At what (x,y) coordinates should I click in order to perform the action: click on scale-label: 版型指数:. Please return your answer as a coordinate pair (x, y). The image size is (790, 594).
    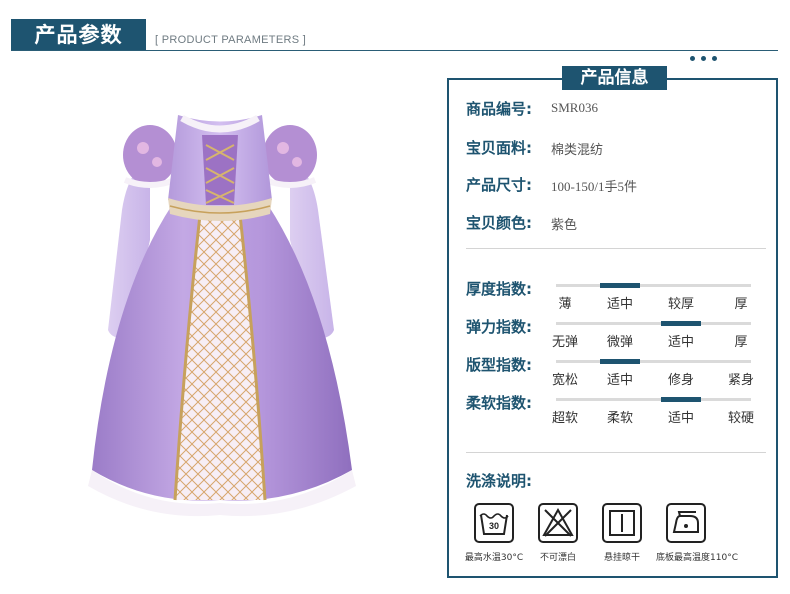
    Looking at the image, I should click on (499, 365).